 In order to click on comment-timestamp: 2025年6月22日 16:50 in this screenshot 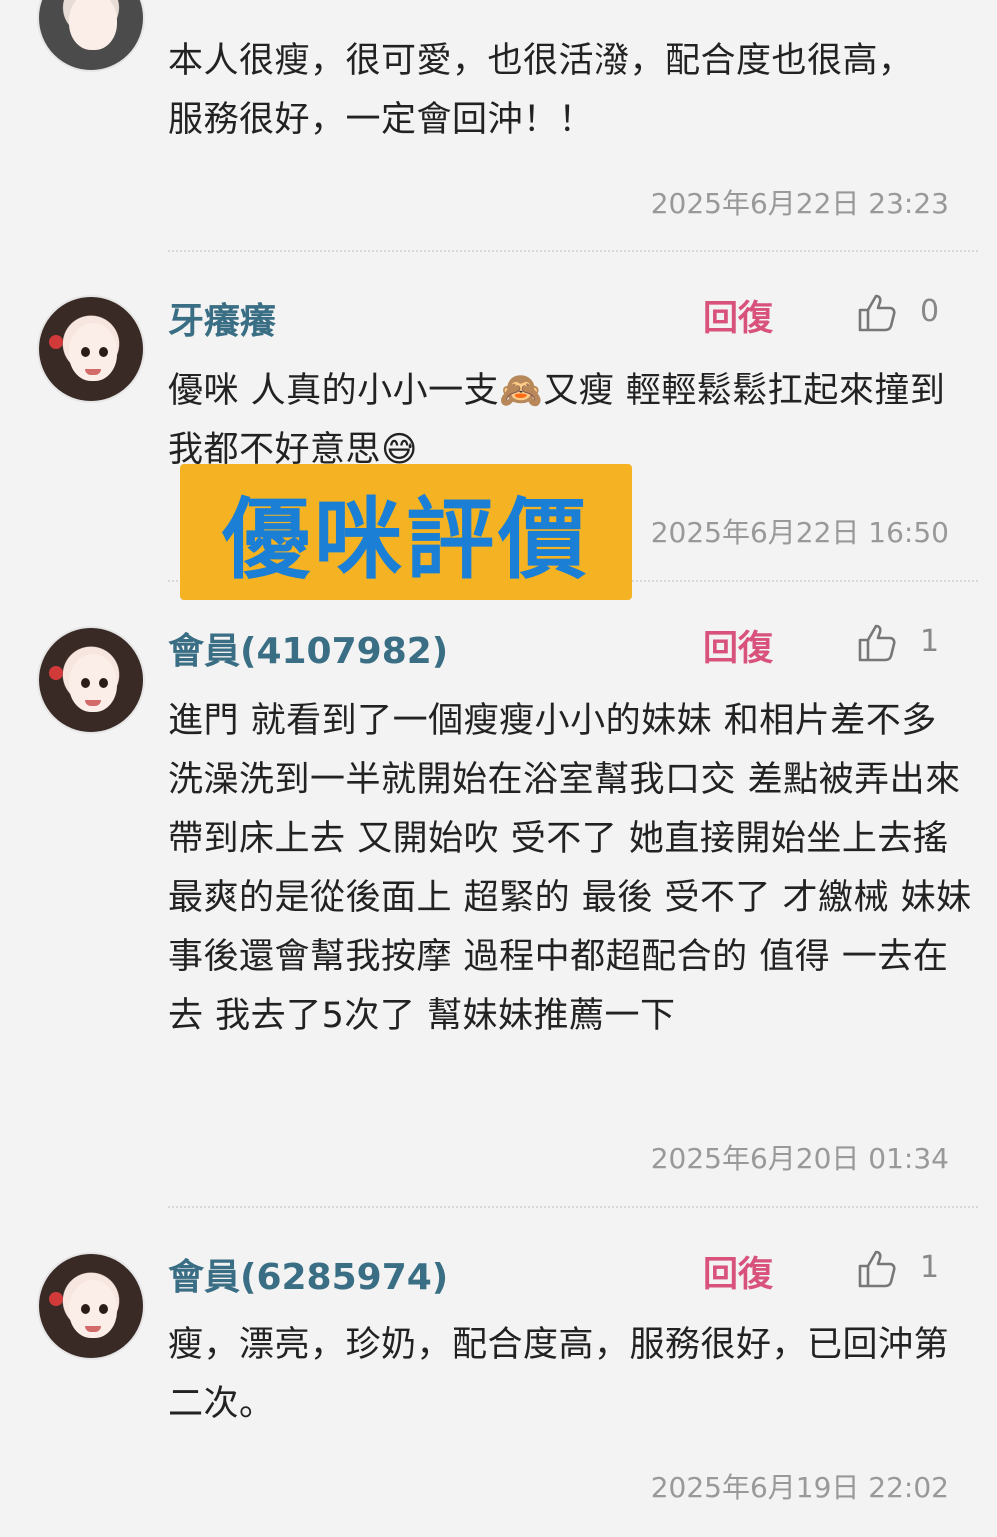, I will do `click(799, 532)`.